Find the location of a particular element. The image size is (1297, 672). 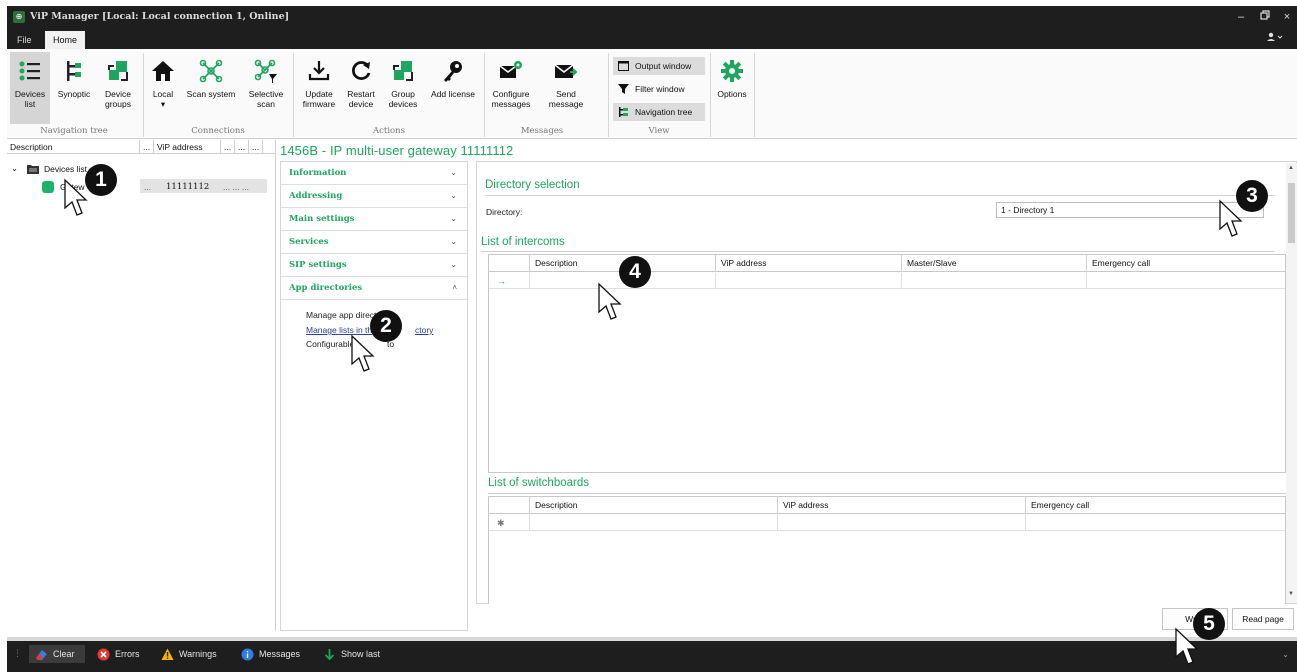

restart-device-button: Restart device is located at coordinates (361, 88).